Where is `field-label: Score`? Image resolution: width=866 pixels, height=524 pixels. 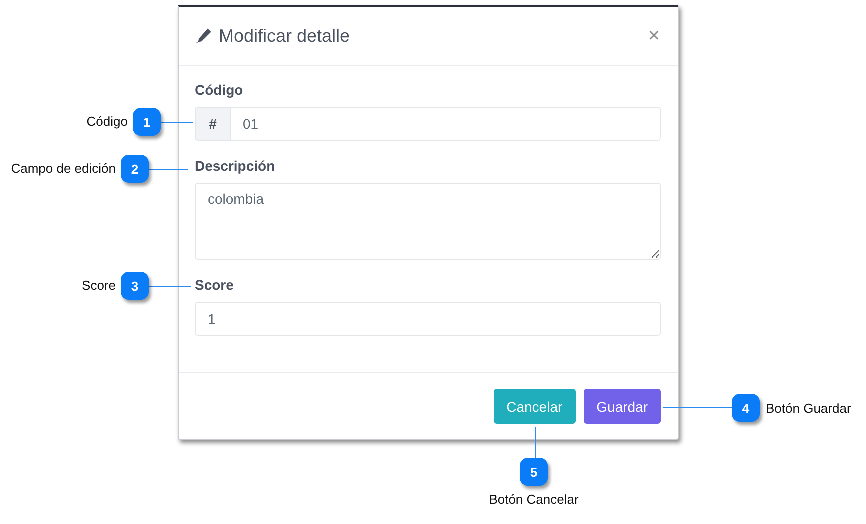 field-label: Score is located at coordinates (215, 285).